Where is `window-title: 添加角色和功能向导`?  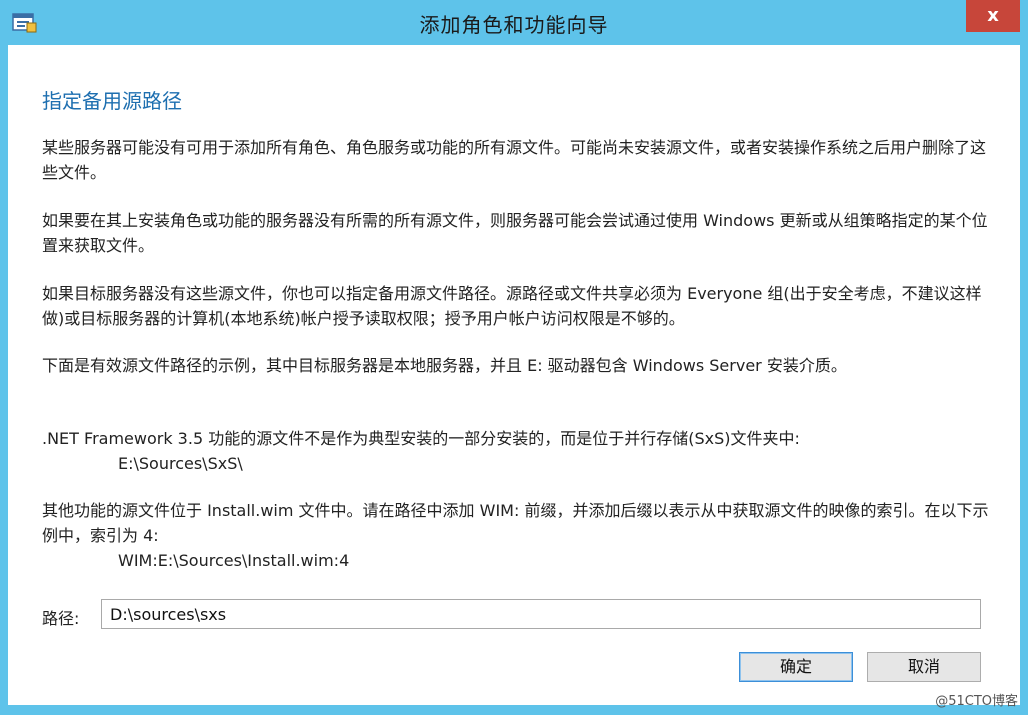 window-title: 添加角色和功能向导 is located at coordinates (514, 25).